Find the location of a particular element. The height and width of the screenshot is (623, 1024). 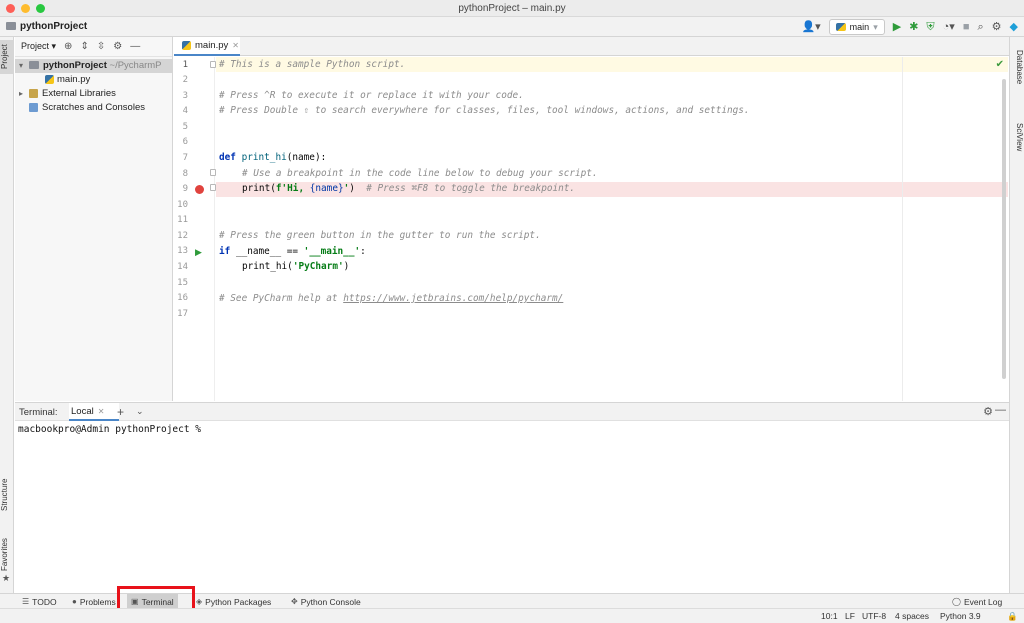

stop-icon: ■ is located at coordinates (966, 27).